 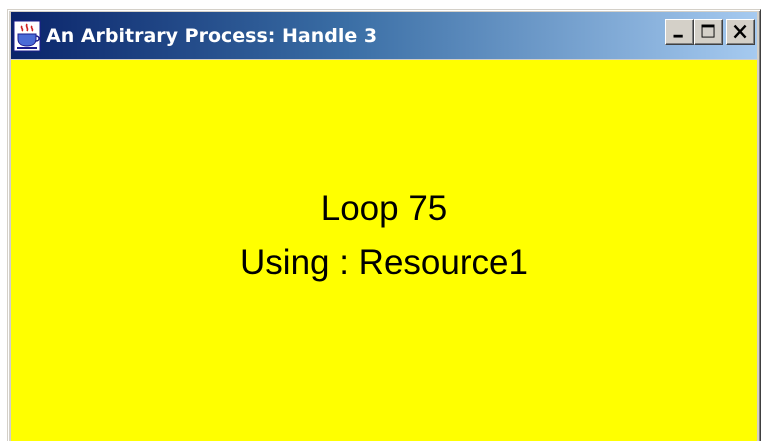 I want to click on window-title: An Arbitrary Process: Handle 3, so click(x=212, y=35).